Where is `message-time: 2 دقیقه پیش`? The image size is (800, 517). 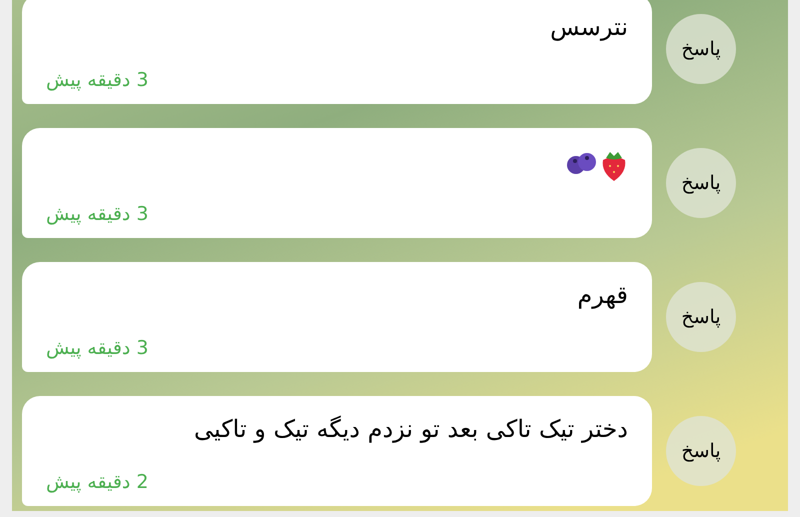 message-time: 2 دقیقه پیش is located at coordinates (97, 482).